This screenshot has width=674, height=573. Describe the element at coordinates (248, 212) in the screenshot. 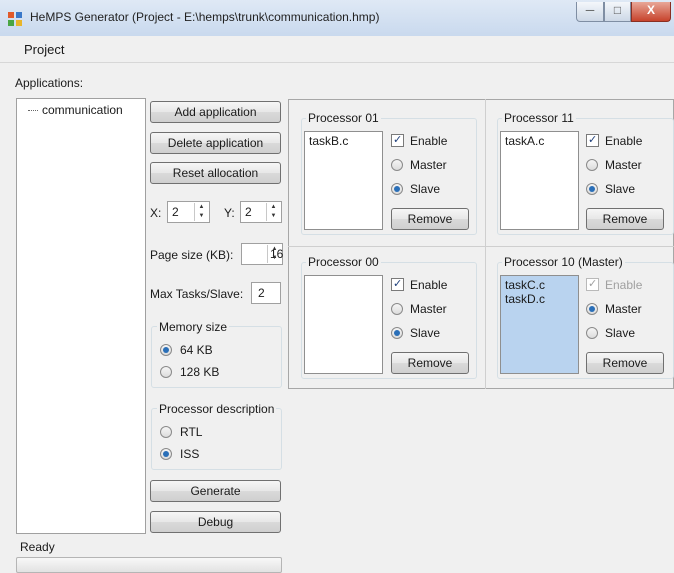

I see `y-value: 2` at that location.